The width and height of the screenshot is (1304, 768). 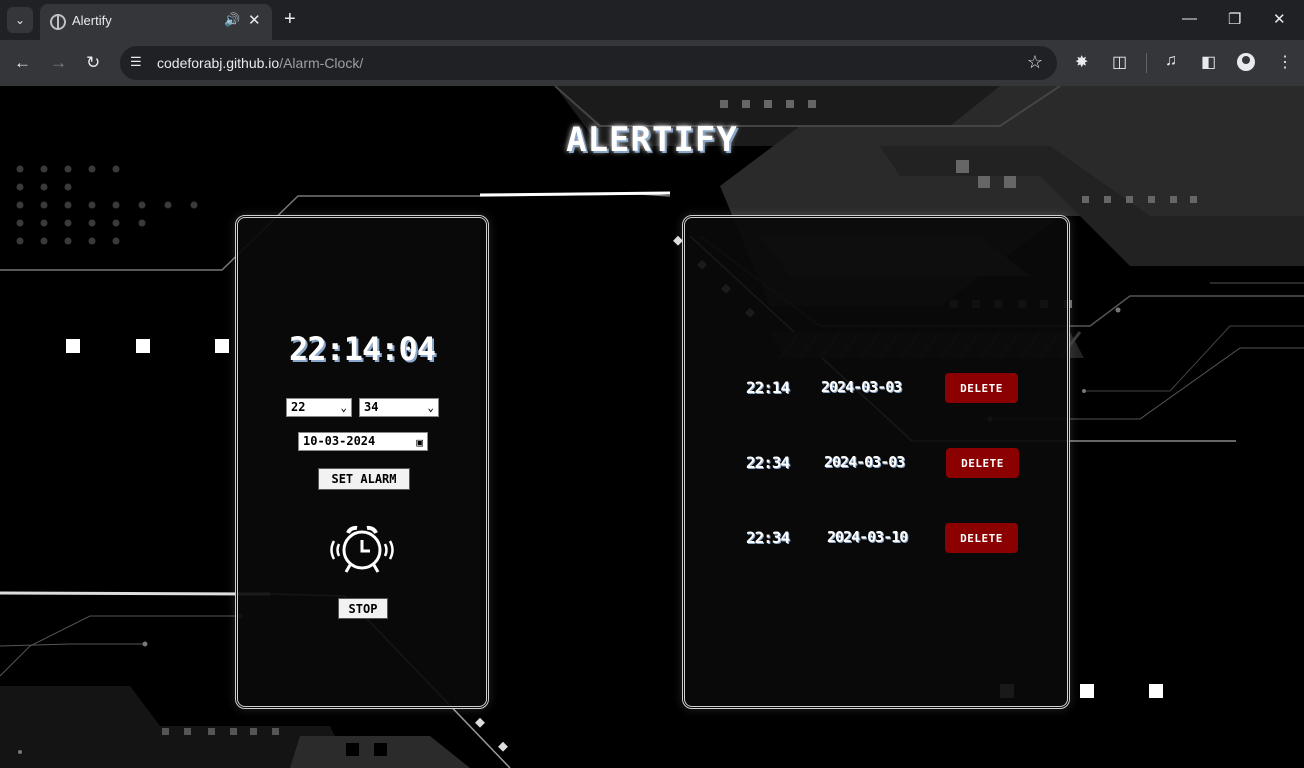 I want to click on site-info-icon: ☰, so click(x=136, y=62).